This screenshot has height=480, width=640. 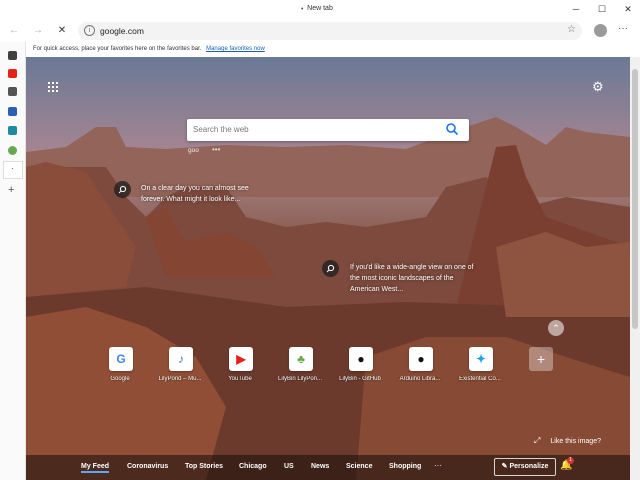 What do you see at coordinates (147, 466) in the screenshot?
I see `feed-tab-coronavirus: Coronavirus` at bounding box center [147, 466].